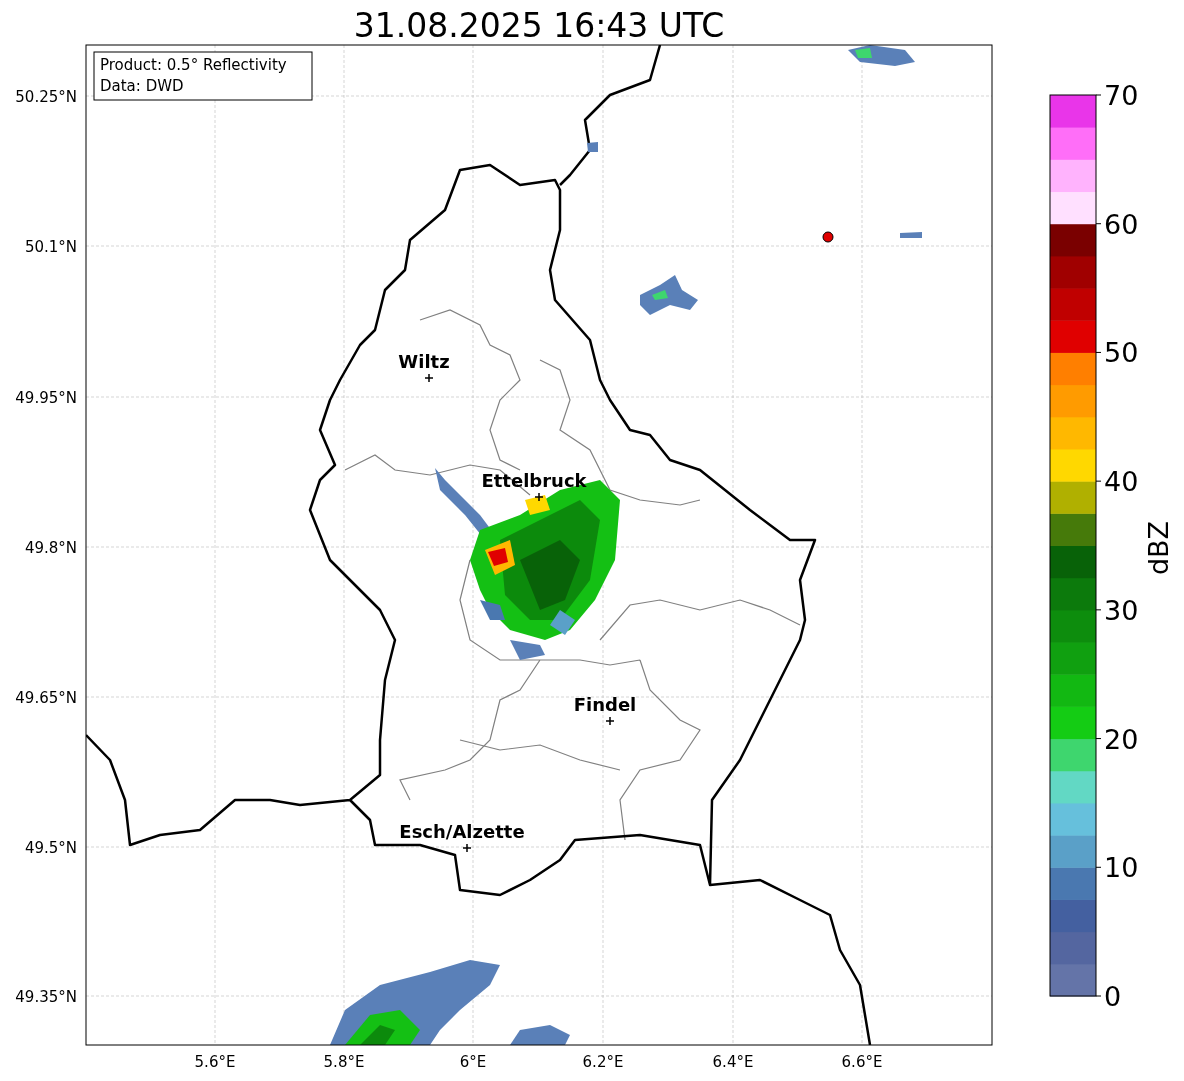 This screenshot has width=1184, height=1081. Describe the element at coordinates (1121, 610) in the screenshot. I see `colorbar-tick-label: 30` at that location.